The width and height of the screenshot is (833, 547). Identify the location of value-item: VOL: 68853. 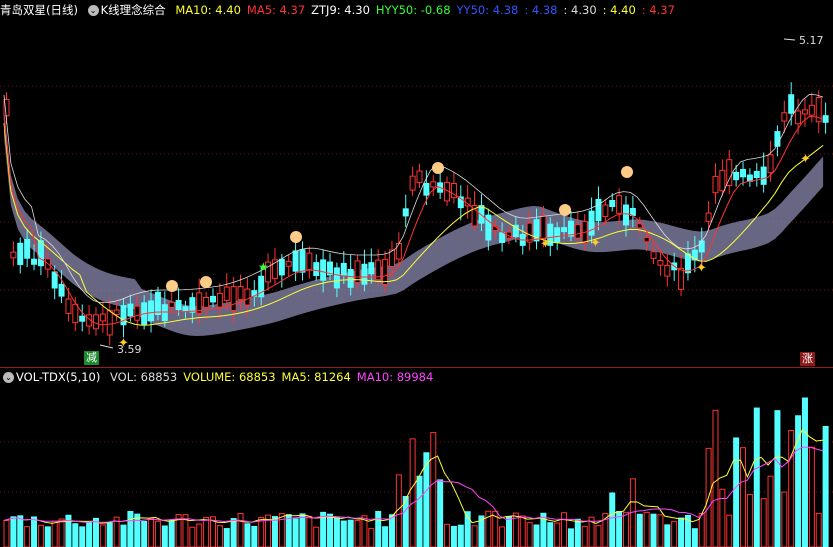
(144, 377).